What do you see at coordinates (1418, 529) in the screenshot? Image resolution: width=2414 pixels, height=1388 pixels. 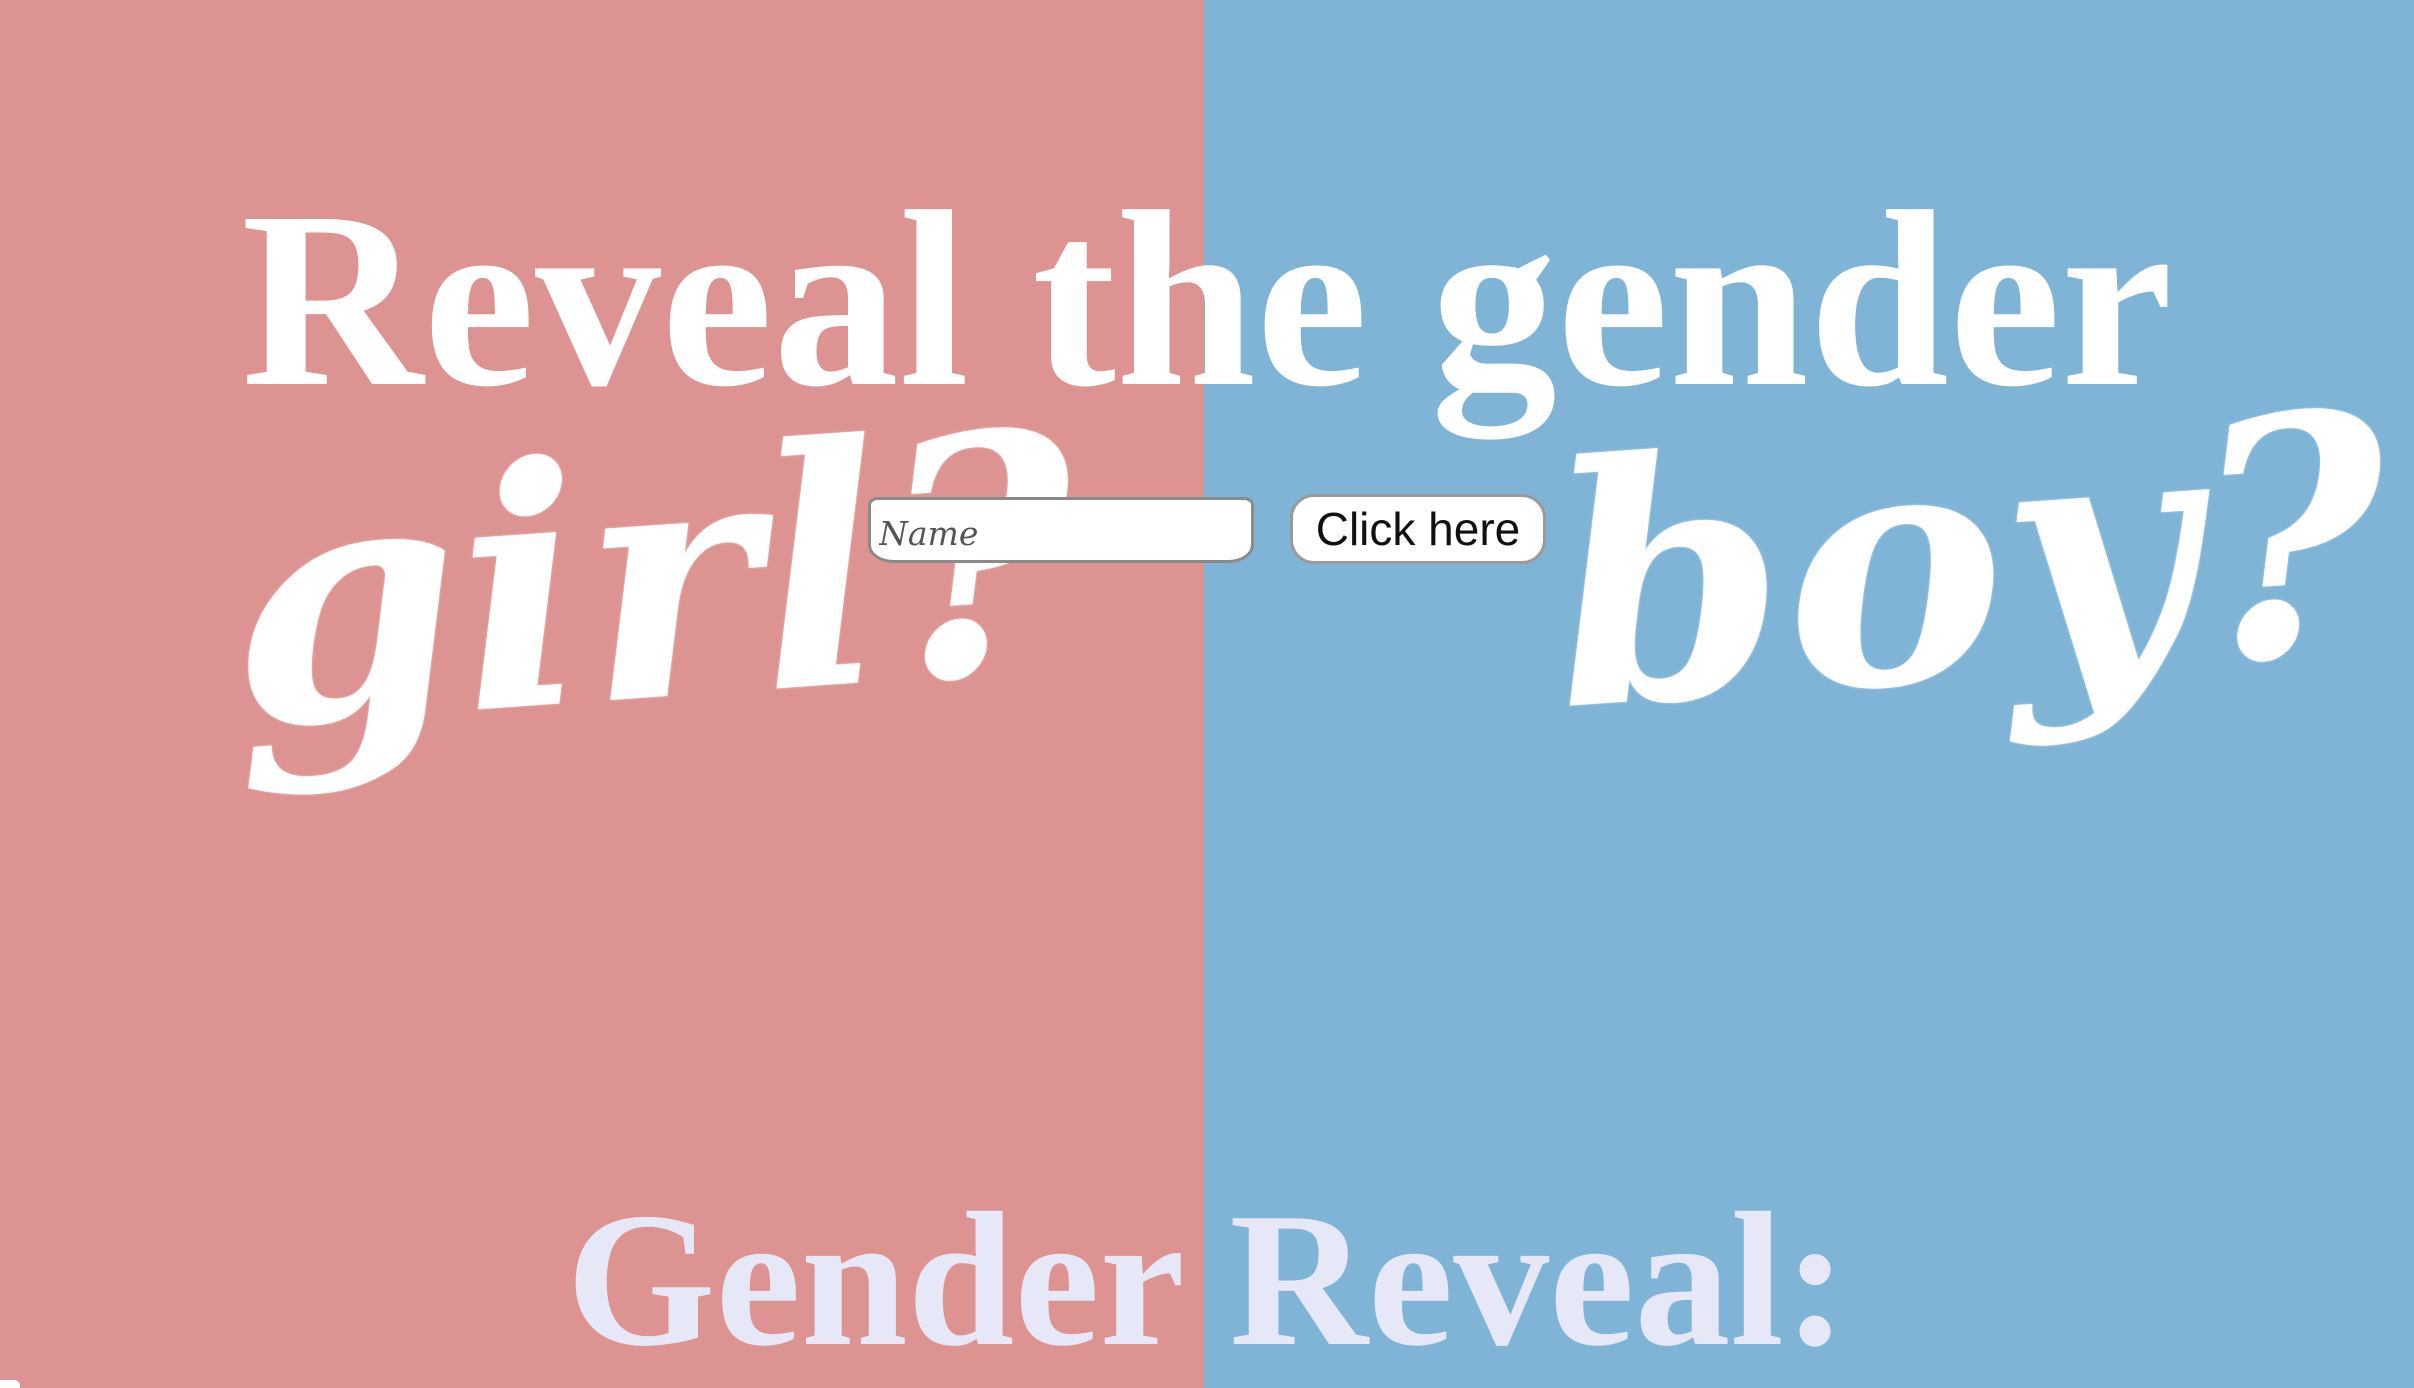 I see `click-here-button: Click here` at bounding box center [1418, 529].